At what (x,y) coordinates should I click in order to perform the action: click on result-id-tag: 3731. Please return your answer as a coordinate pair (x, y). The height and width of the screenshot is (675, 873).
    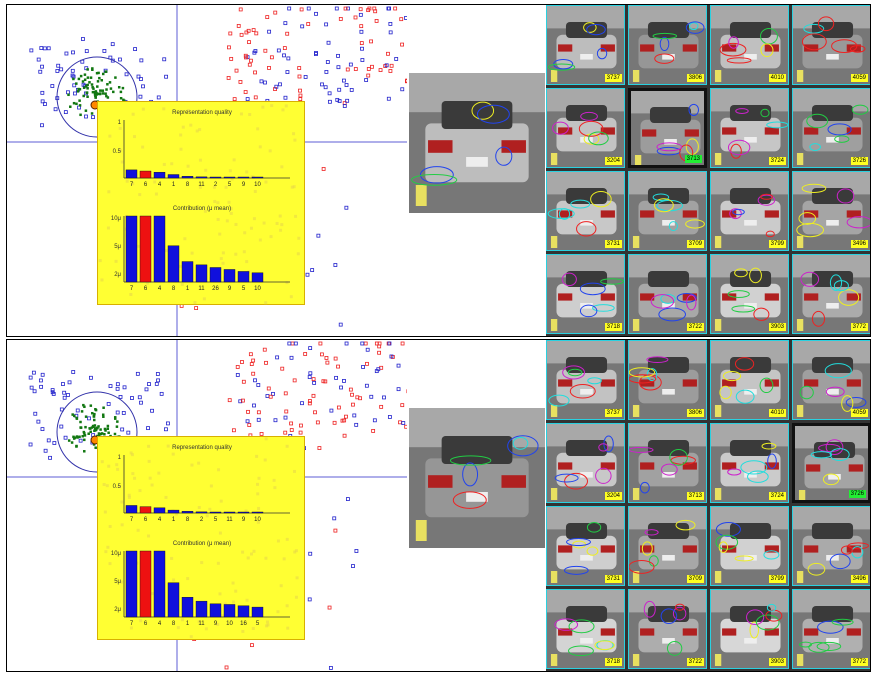
    Looking at the image, I should click on (613, 244).